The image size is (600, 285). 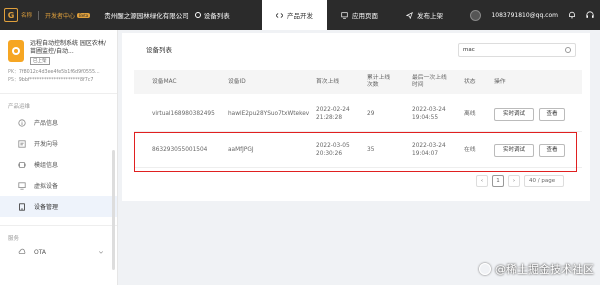 I want to click on cell-last-online: 2022-03-24 19:04:55, so click(x=429, y=114).